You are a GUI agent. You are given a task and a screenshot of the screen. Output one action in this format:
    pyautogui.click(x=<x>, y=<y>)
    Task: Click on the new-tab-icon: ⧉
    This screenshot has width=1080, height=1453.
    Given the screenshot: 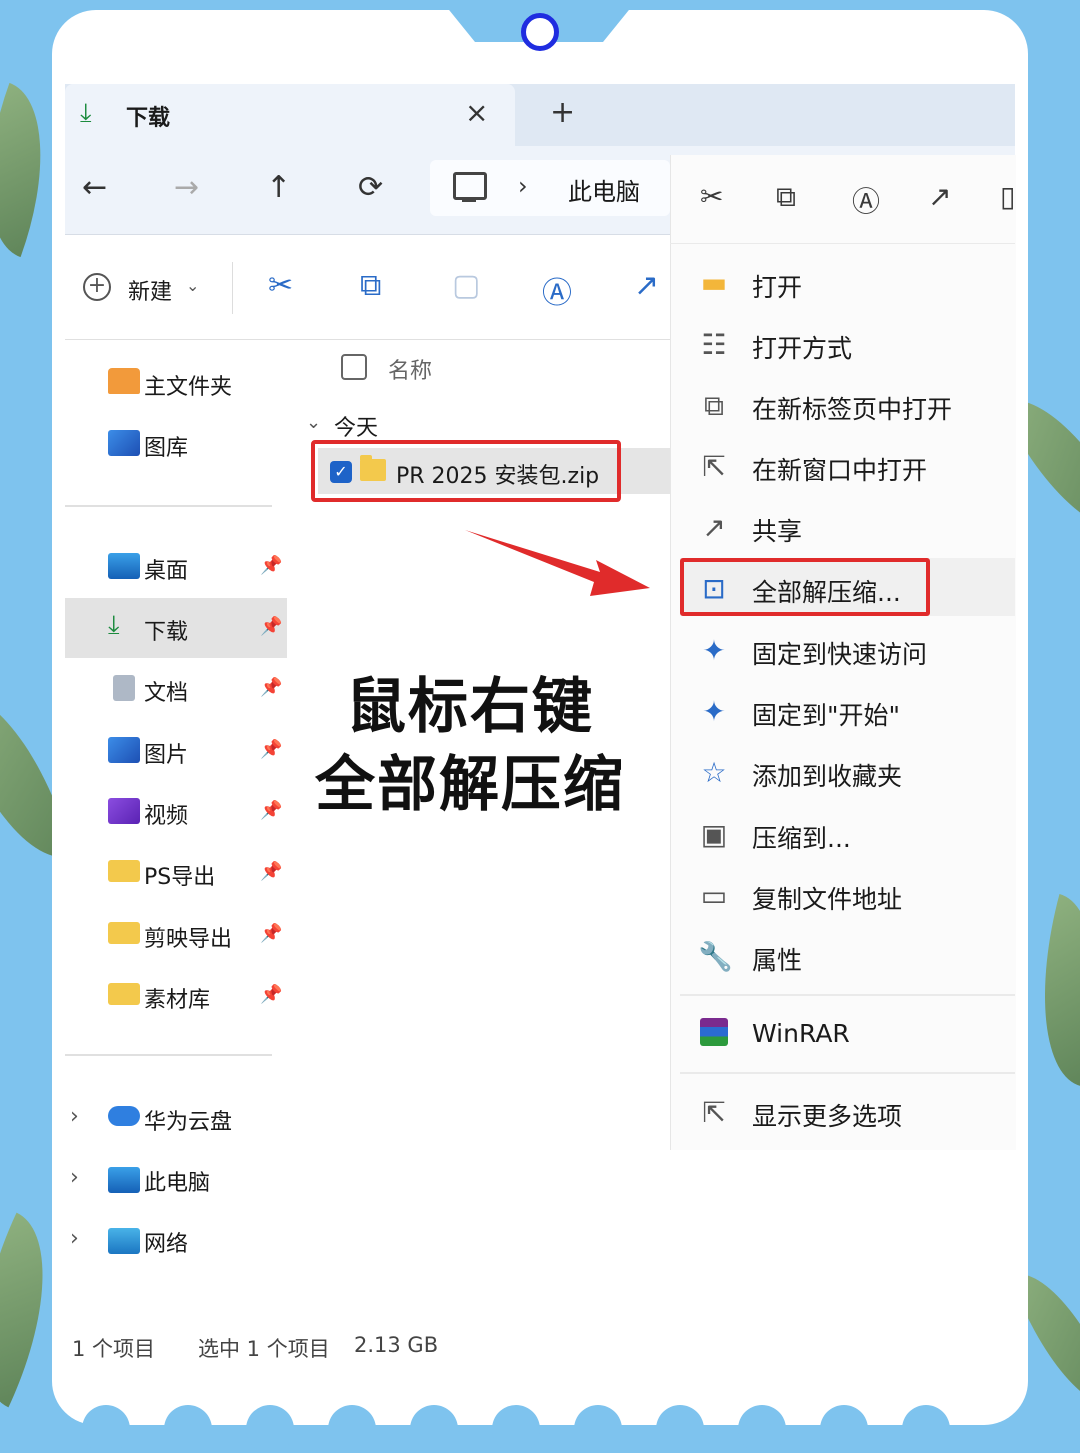 What is the action you would take?
    pyautogui.click(x=714, y=405)
    